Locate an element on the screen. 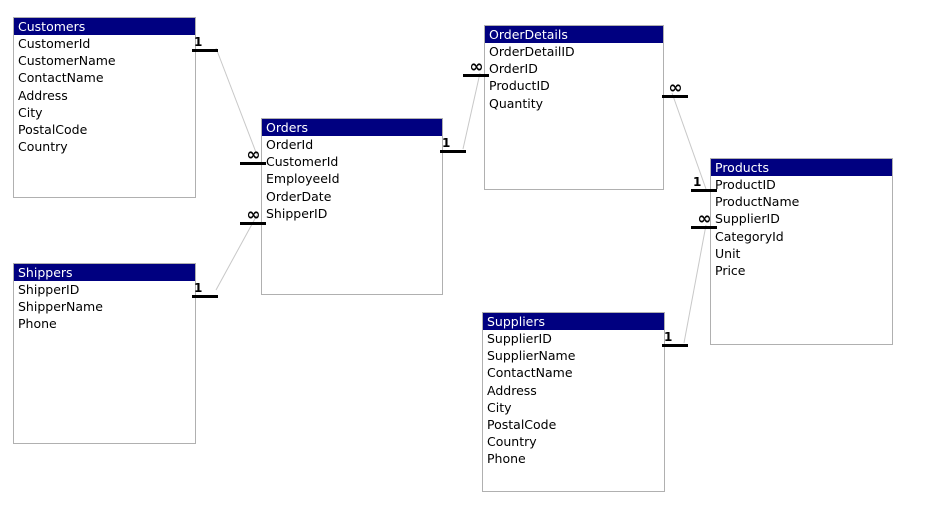 The height and width of the screenshot is (513, 936). entity-title-suppliers: Suppliers is located at coordinates (573, 321).